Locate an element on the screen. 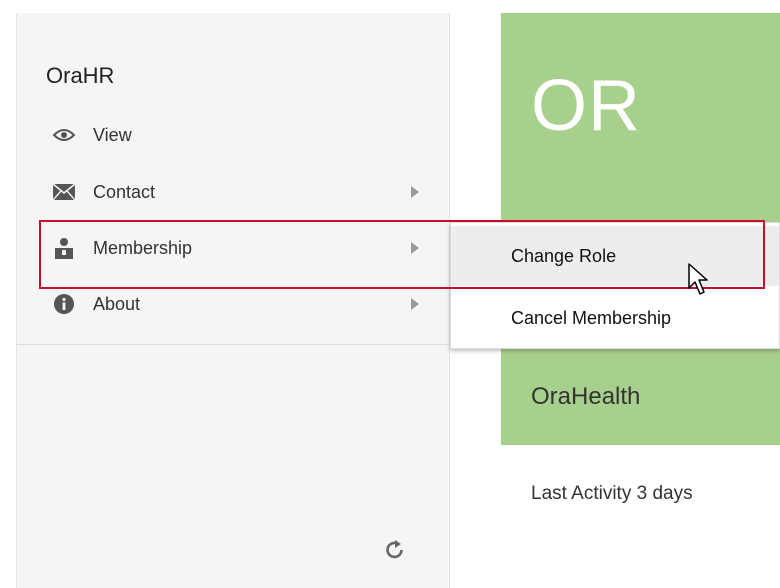 The height and width of the screenshot is (588, 780). refresh-icon is located at coordinates (395, 550).